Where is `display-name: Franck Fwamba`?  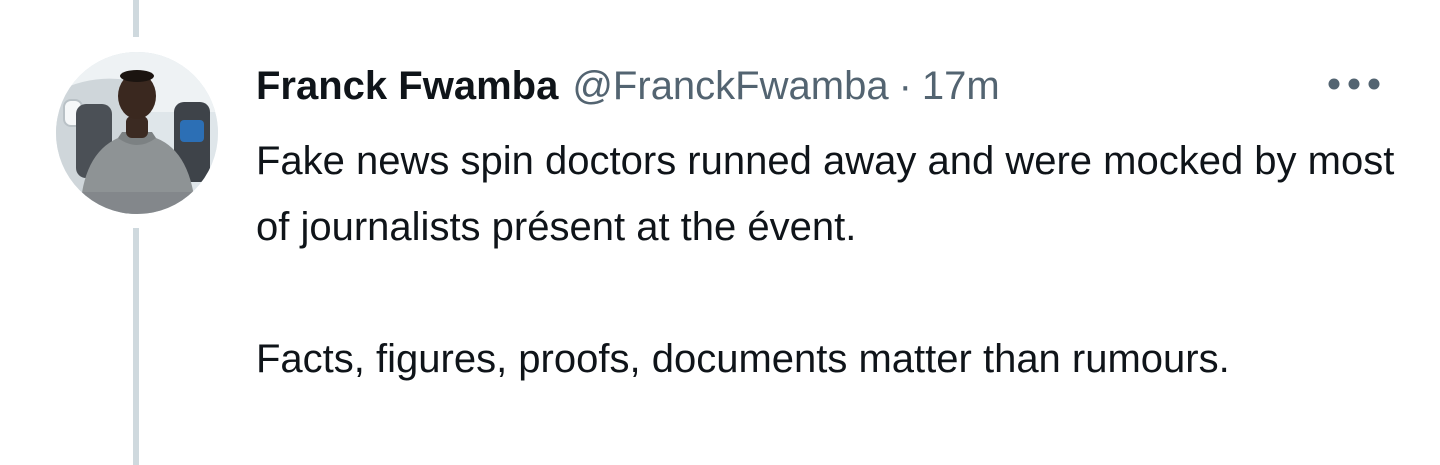 display-name: Franck Fwamba is located at coordinates (407, 86).